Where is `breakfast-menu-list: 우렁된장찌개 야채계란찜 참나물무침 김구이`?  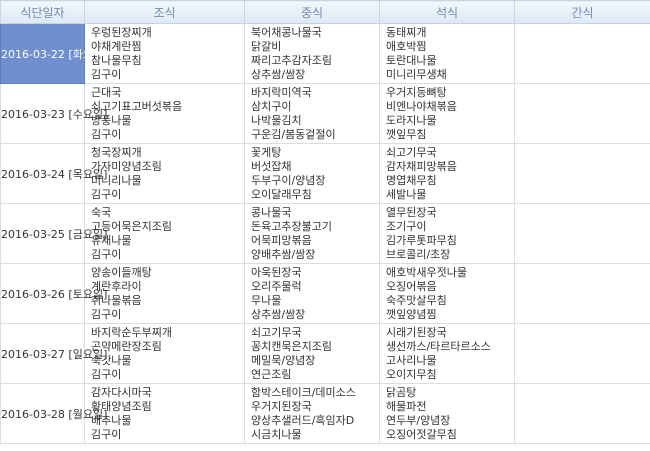
breakfast-menu-list: 우렁된장찌개 야채계란찜 참나물무침 김구이 is located at coordinates (164, 54).